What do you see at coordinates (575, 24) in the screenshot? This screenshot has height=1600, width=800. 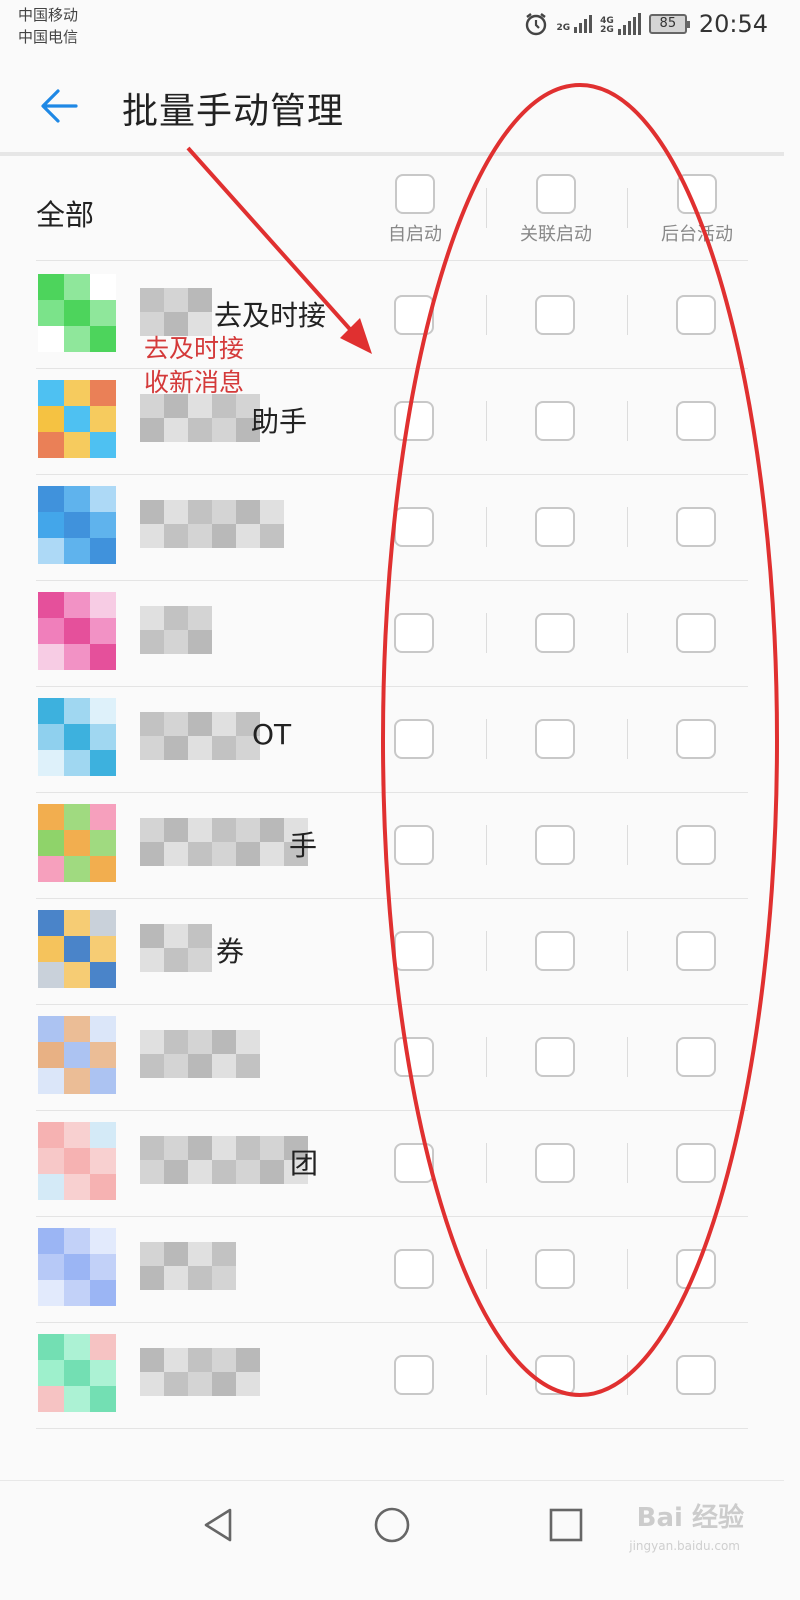 I see `signal-icon: 2G` at bounding box center [575, 24].